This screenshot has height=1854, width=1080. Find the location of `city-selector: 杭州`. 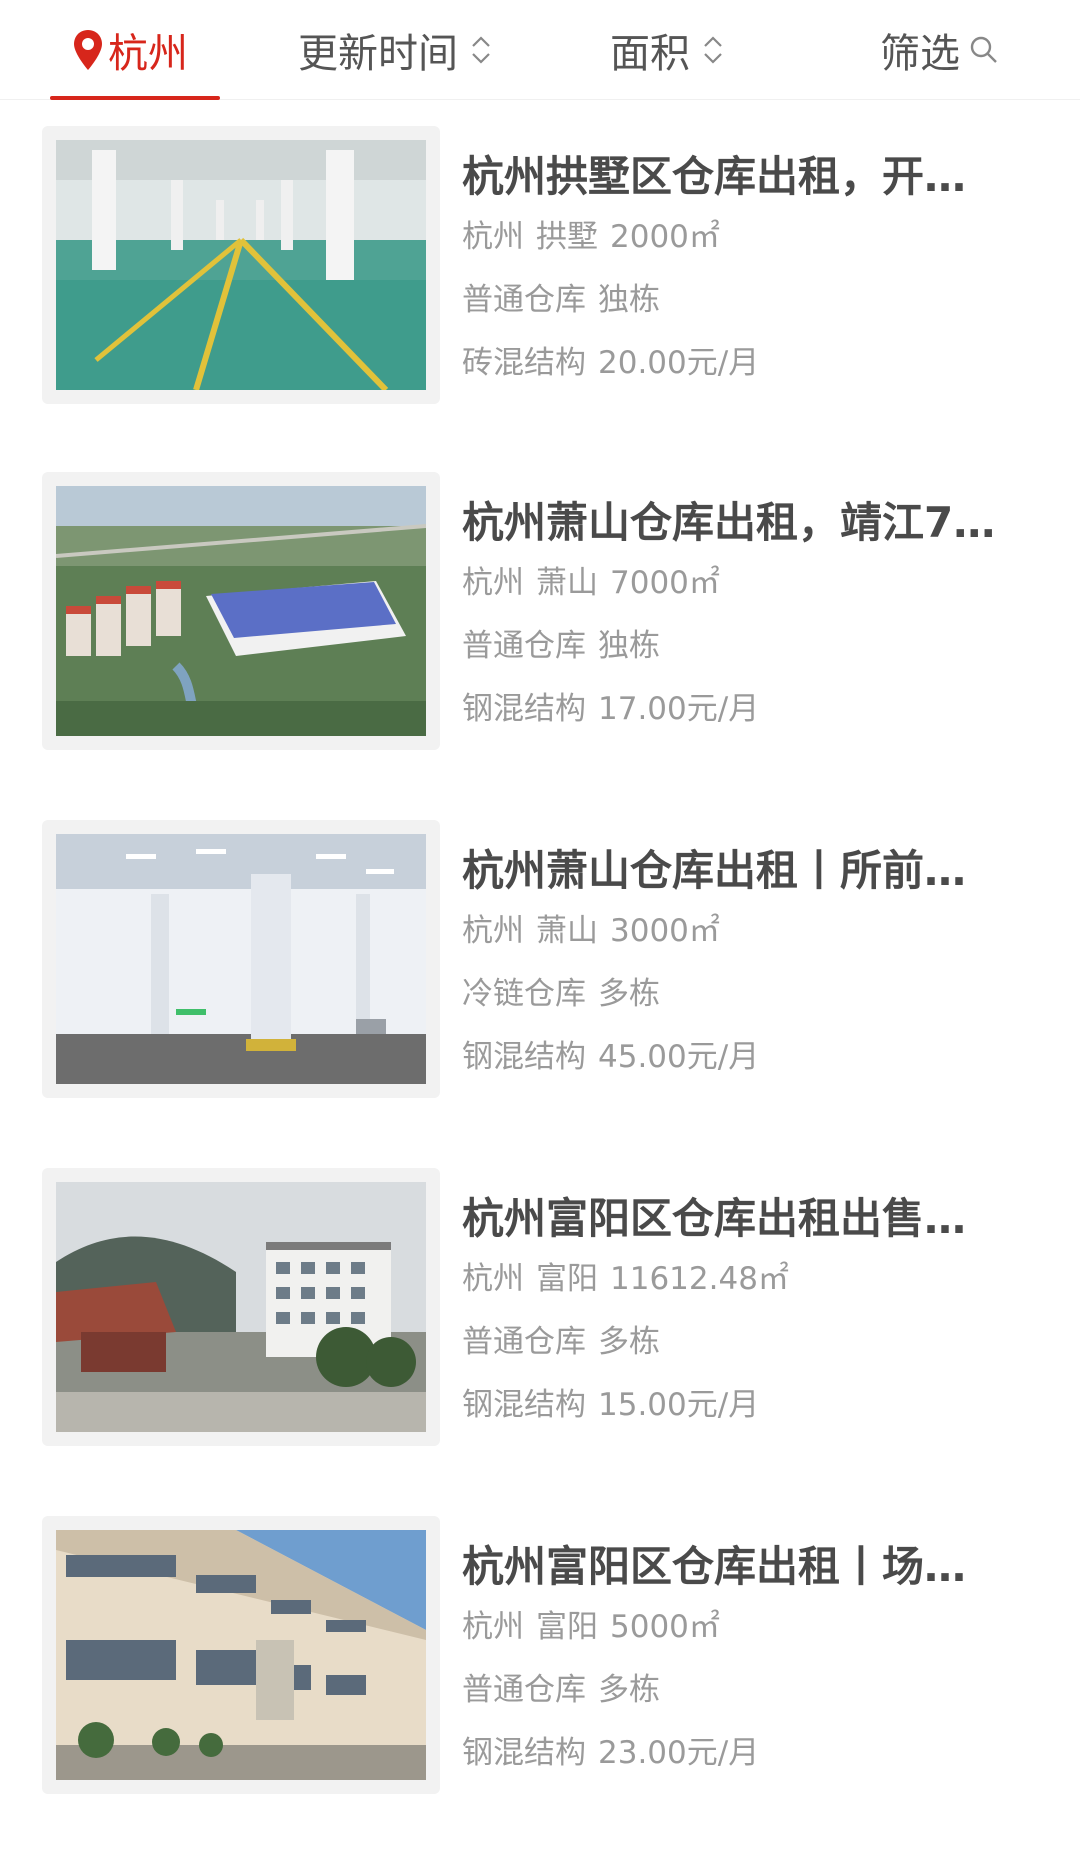

city-selector: 杭州 is located at coordinates (130, 50).